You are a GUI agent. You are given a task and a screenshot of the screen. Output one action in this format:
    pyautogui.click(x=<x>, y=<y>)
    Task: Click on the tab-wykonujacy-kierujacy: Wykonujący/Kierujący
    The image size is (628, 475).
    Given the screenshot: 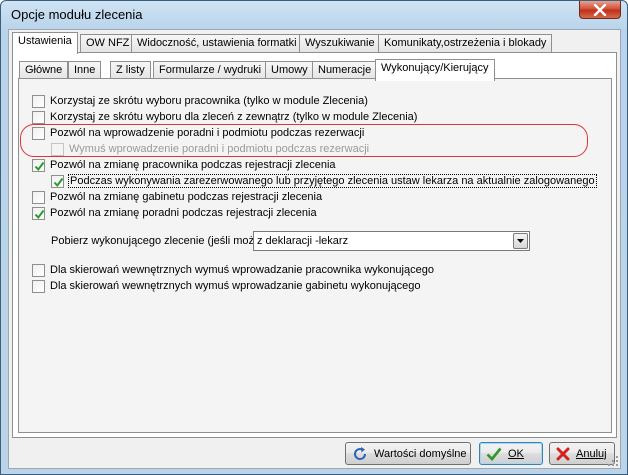 What is the action you would take?
    pyautogui.click(x=435, y=70)
    